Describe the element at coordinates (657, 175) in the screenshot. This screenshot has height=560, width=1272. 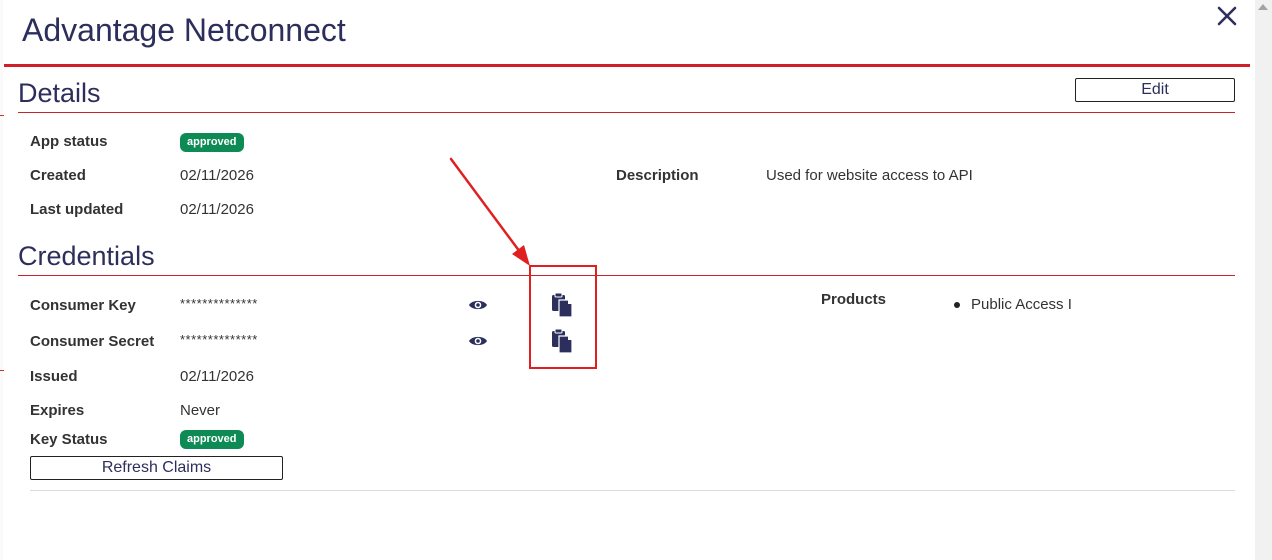
I see `description-label: Description` at that location.